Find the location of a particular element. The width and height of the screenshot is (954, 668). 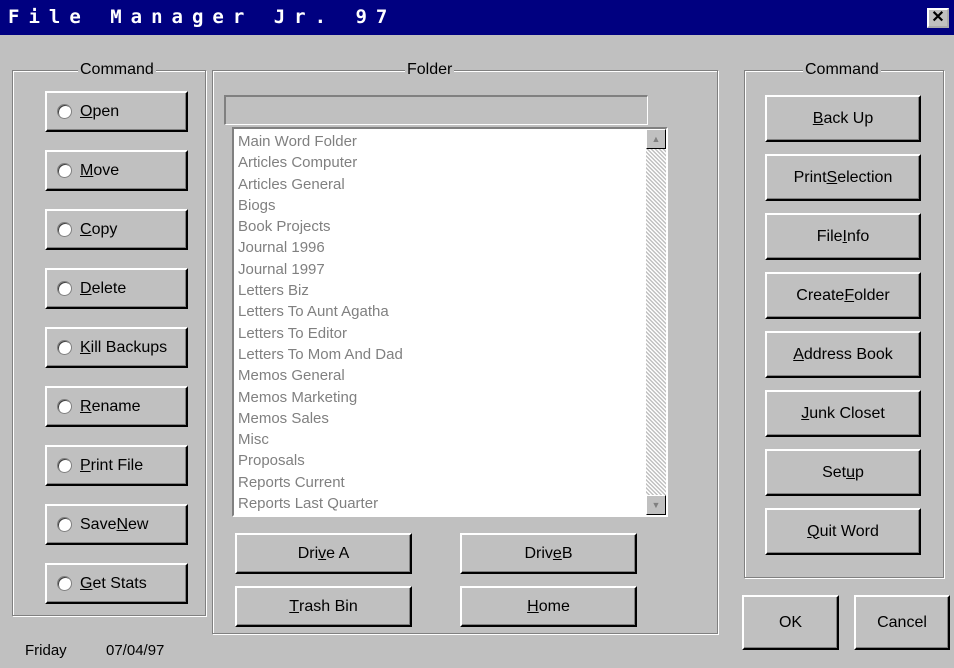

back-up-button: Back Up is located at coordinates (843, 118).